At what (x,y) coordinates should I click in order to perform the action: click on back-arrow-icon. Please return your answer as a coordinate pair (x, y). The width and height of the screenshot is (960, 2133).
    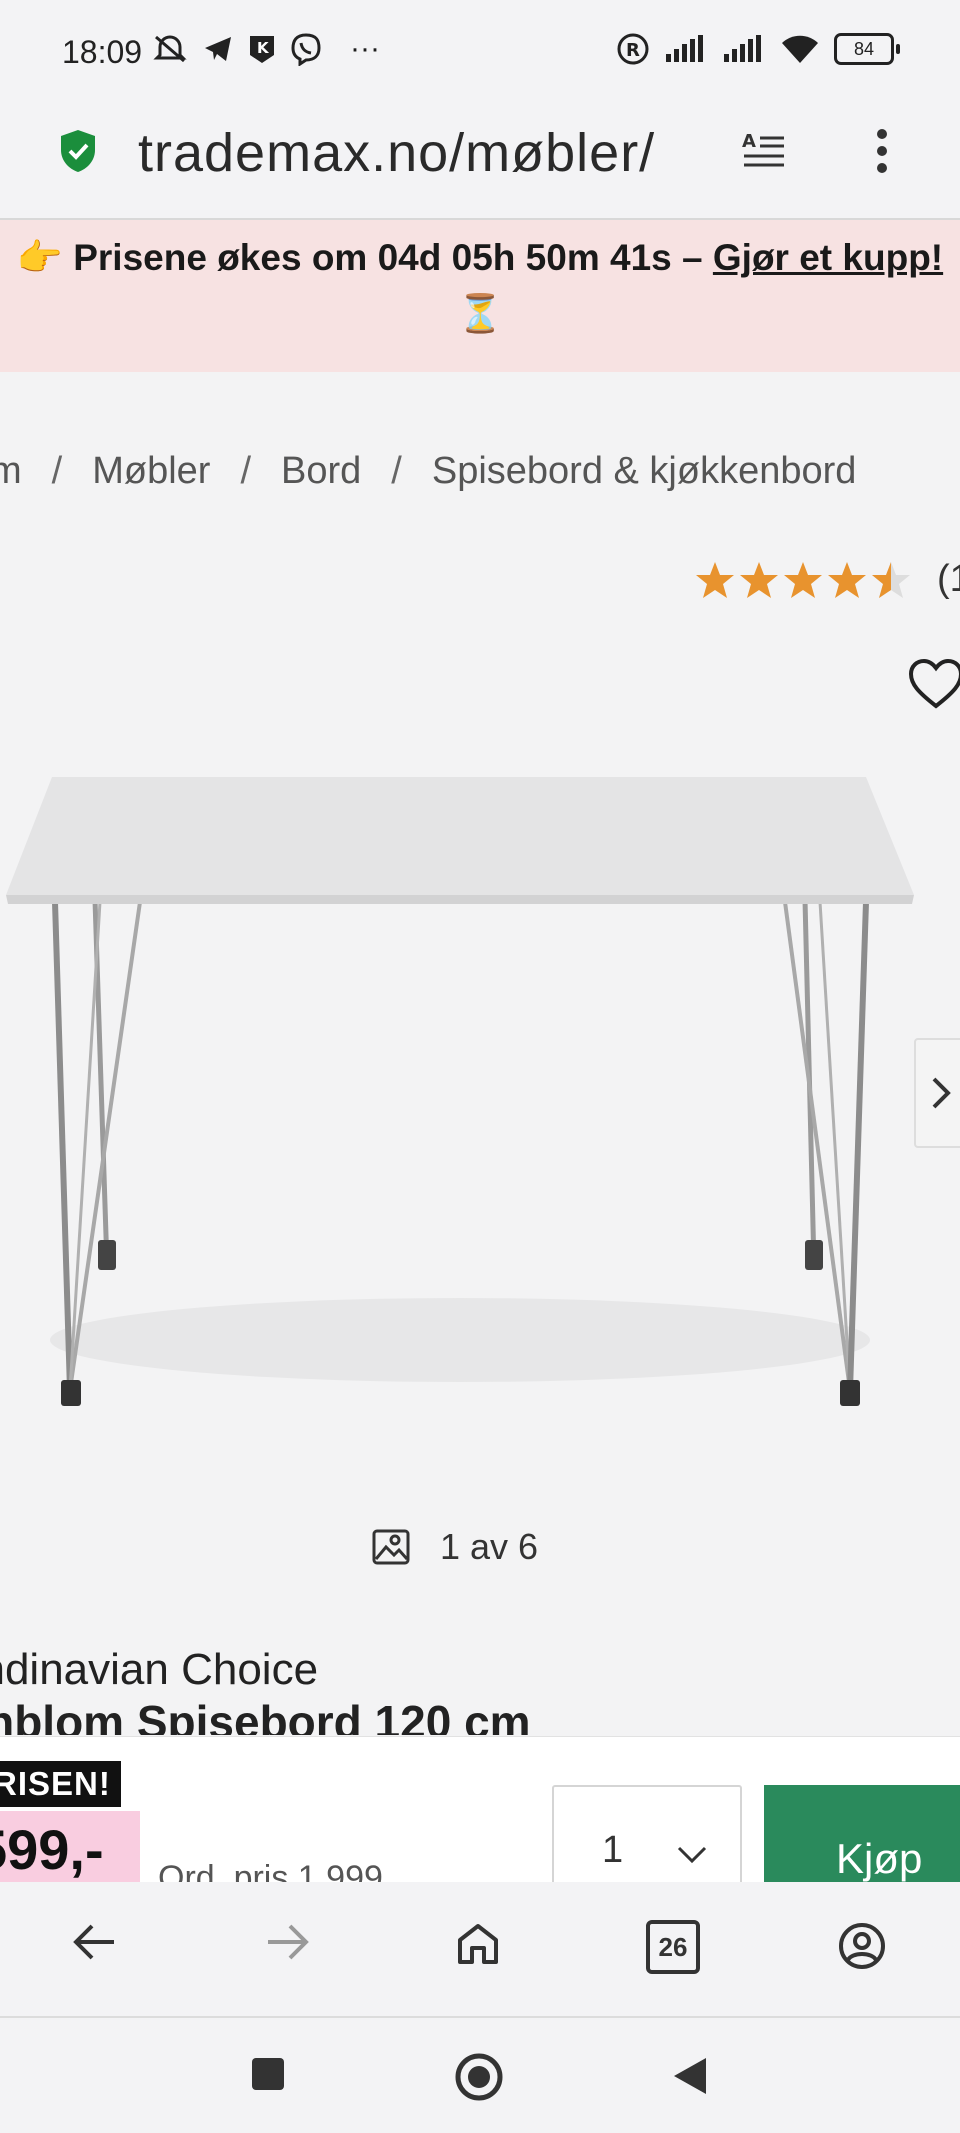
    Looking at the image, I should click on (94, 1942).